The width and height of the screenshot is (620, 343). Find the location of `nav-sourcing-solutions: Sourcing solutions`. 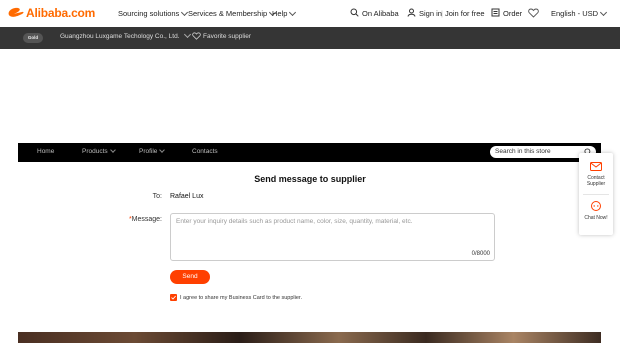

nav-sourcing-solutions: Sourcing solutions is located at coordinates (153, 13).